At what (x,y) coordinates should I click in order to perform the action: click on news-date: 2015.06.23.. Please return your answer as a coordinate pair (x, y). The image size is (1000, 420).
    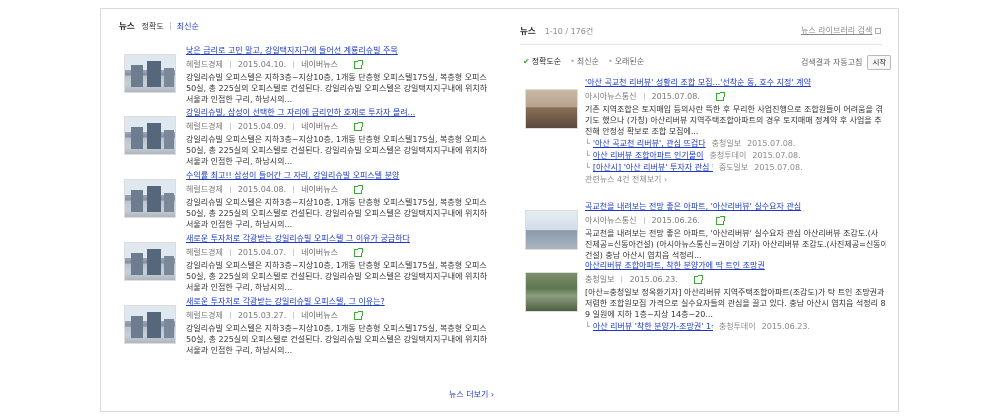
    Looking at the image, I should click on (653, 279).